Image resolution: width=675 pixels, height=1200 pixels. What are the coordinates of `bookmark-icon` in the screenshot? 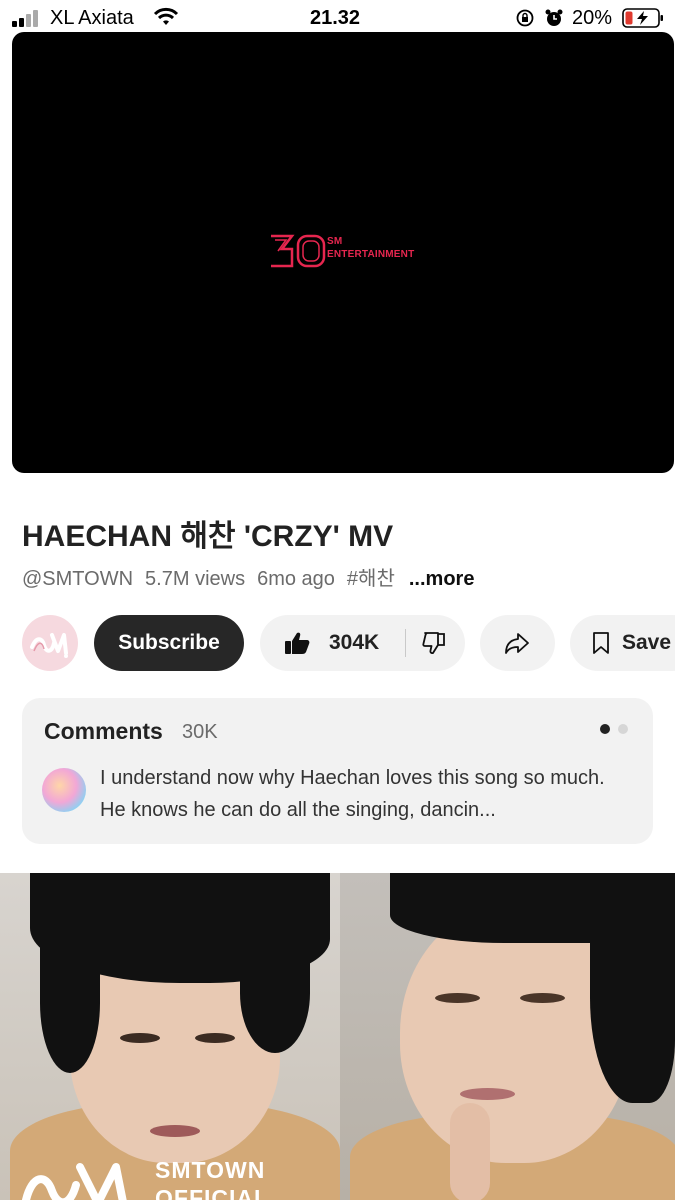 It's located at (601, 643).